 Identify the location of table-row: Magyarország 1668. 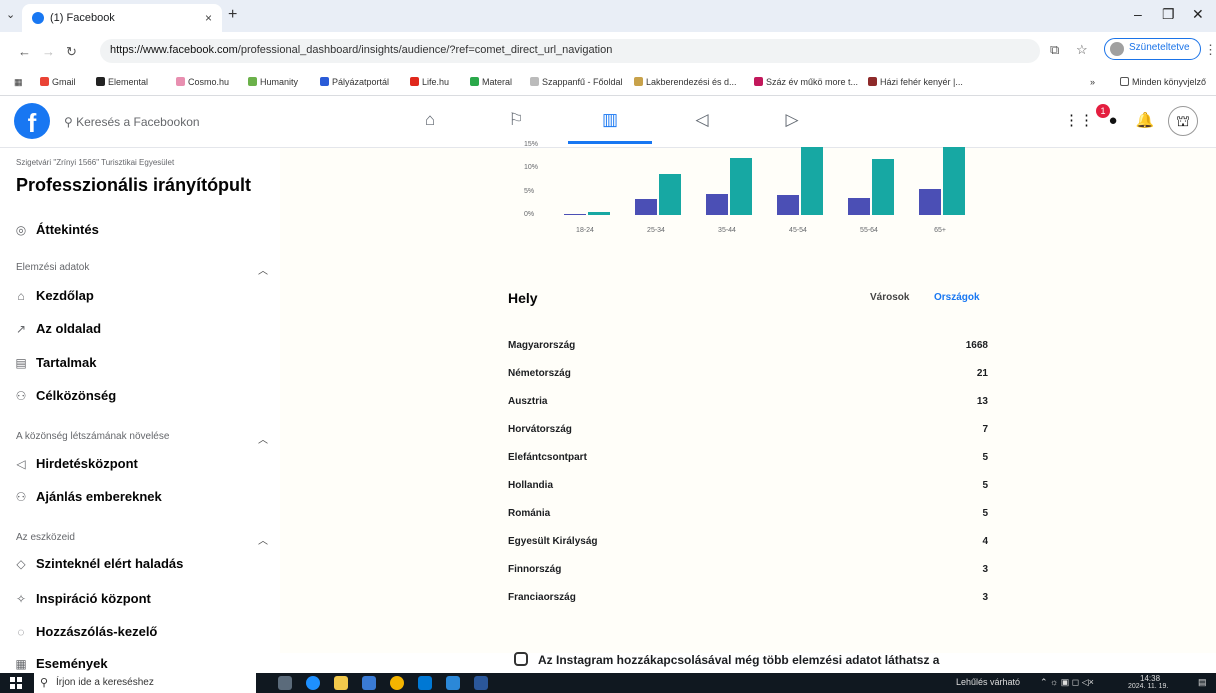
(748, 350).